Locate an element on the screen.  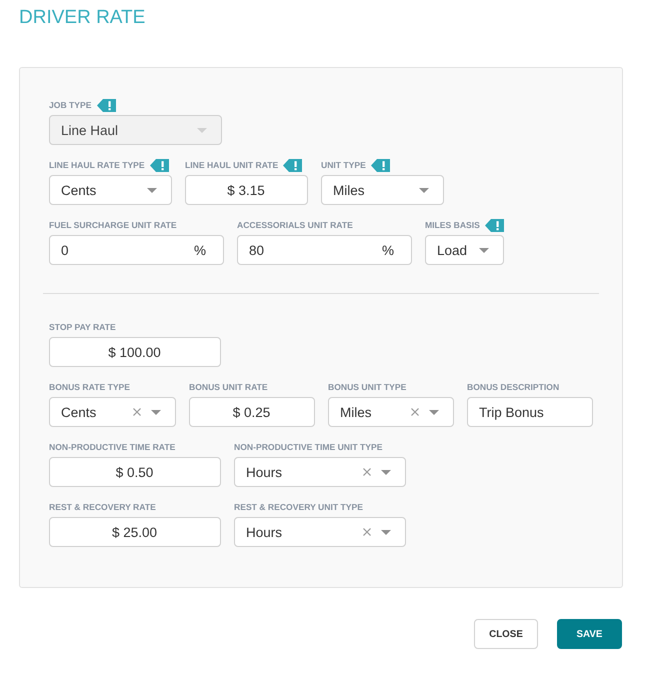
input-field: Trip Bonus is located at coordinates (530, 412).